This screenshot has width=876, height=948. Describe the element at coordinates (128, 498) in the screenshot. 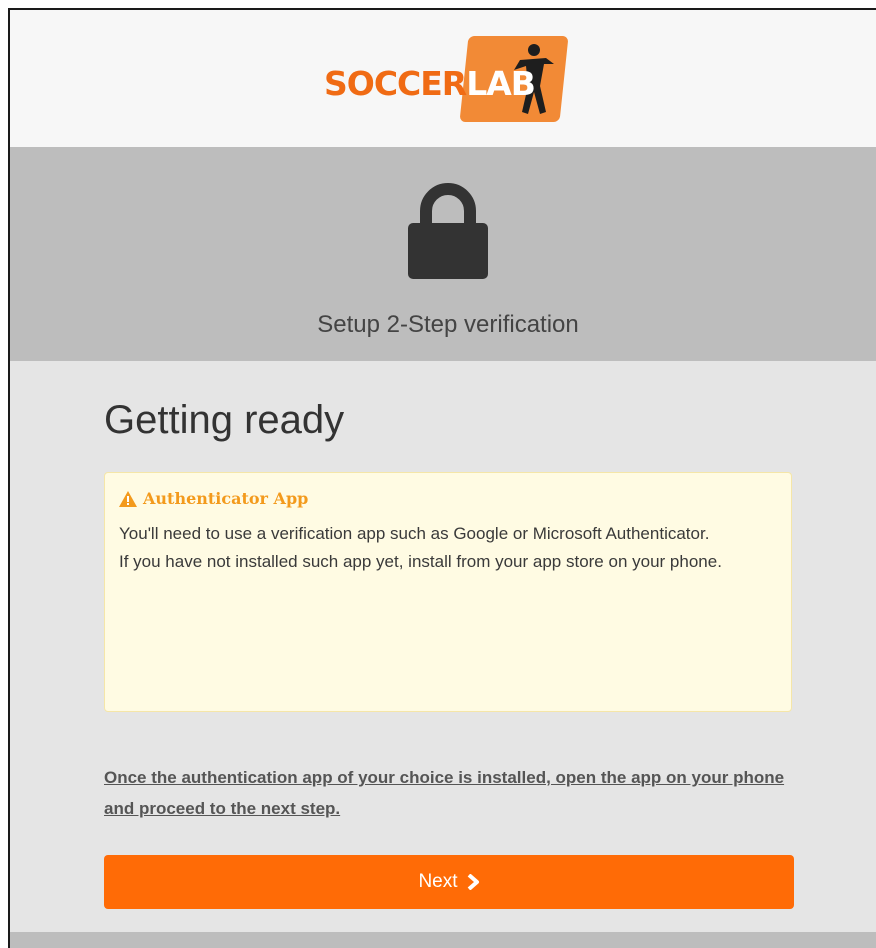

I see `warning-icon` at that location.